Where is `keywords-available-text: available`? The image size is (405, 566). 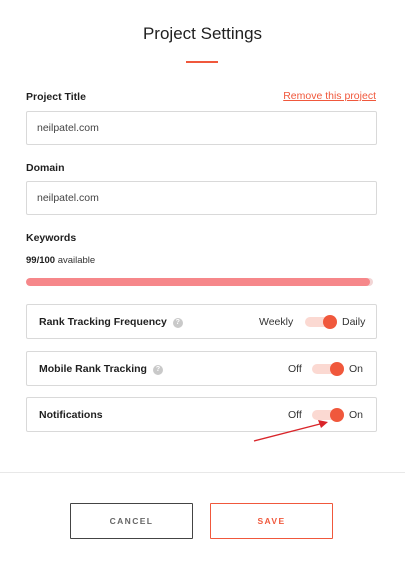
keywords-available-text: available is located at coordinates (76, 260).